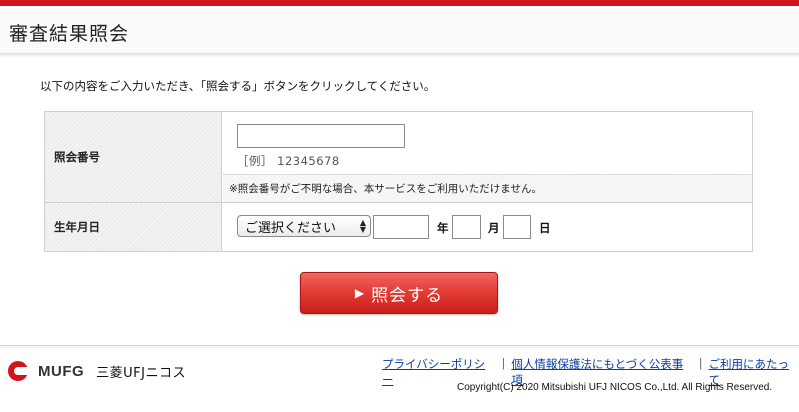 This screenshot has width=799, height=412. Describe the element at coordinates (494, 228) in the screenshot. I see `month-unit: 月` at that location.